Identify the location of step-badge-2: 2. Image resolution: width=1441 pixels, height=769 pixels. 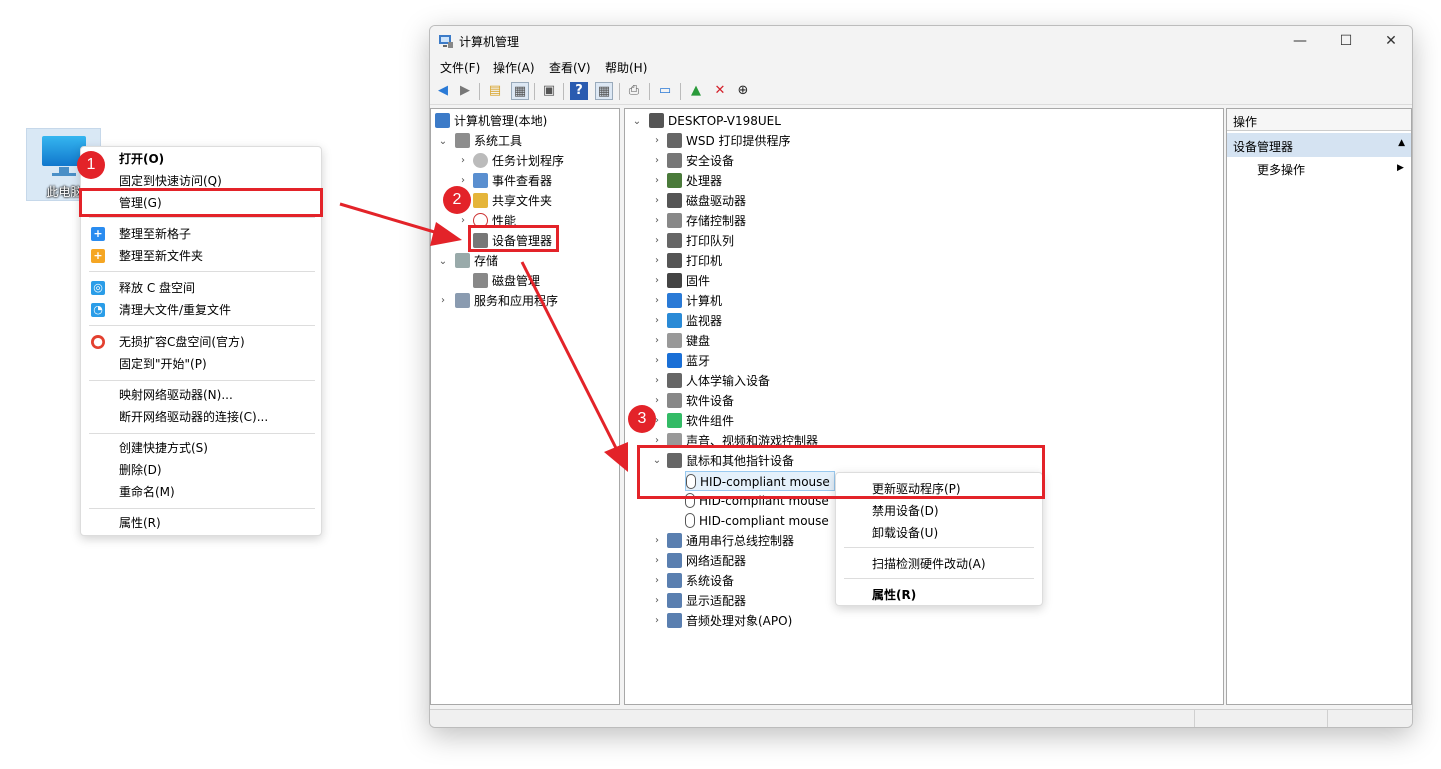
(457, 200).